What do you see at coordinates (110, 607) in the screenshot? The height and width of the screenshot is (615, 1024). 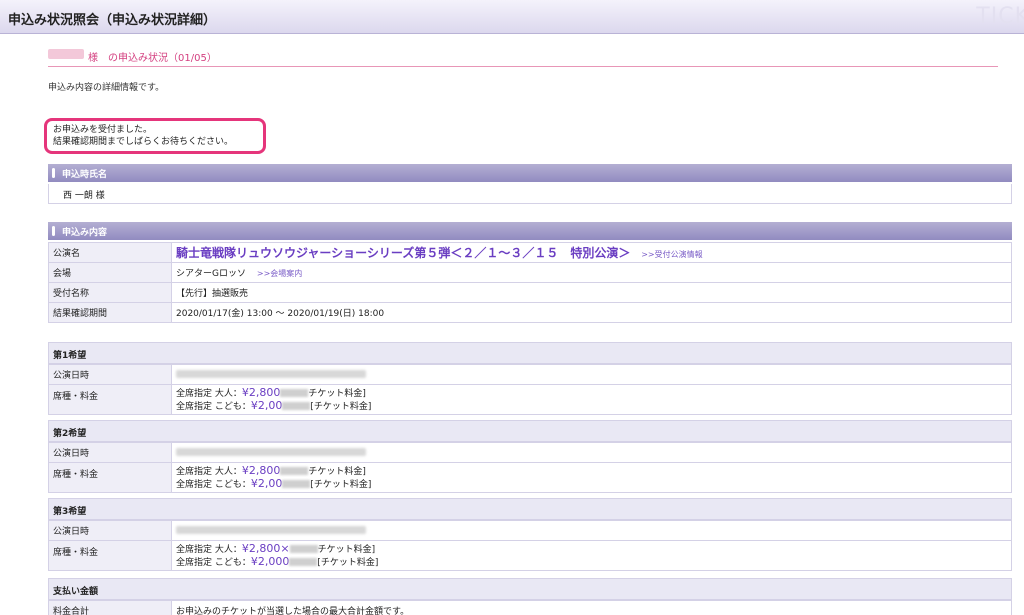 I see `total-label: 料金合計` at bounding box center [110, 607].